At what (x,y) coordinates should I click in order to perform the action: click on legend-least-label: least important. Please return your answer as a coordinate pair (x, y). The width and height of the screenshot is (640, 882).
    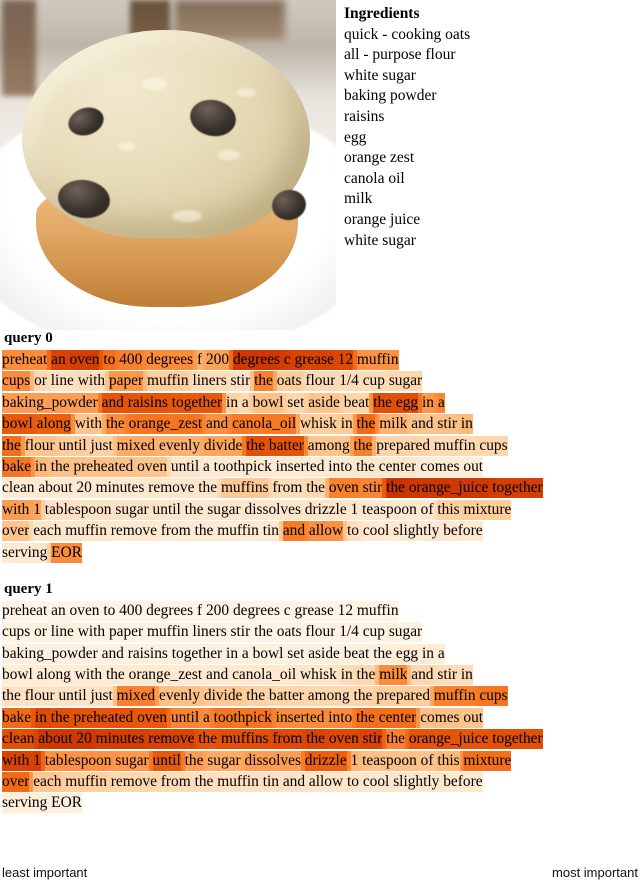
    Looking at the image, I should click on (45, 872).